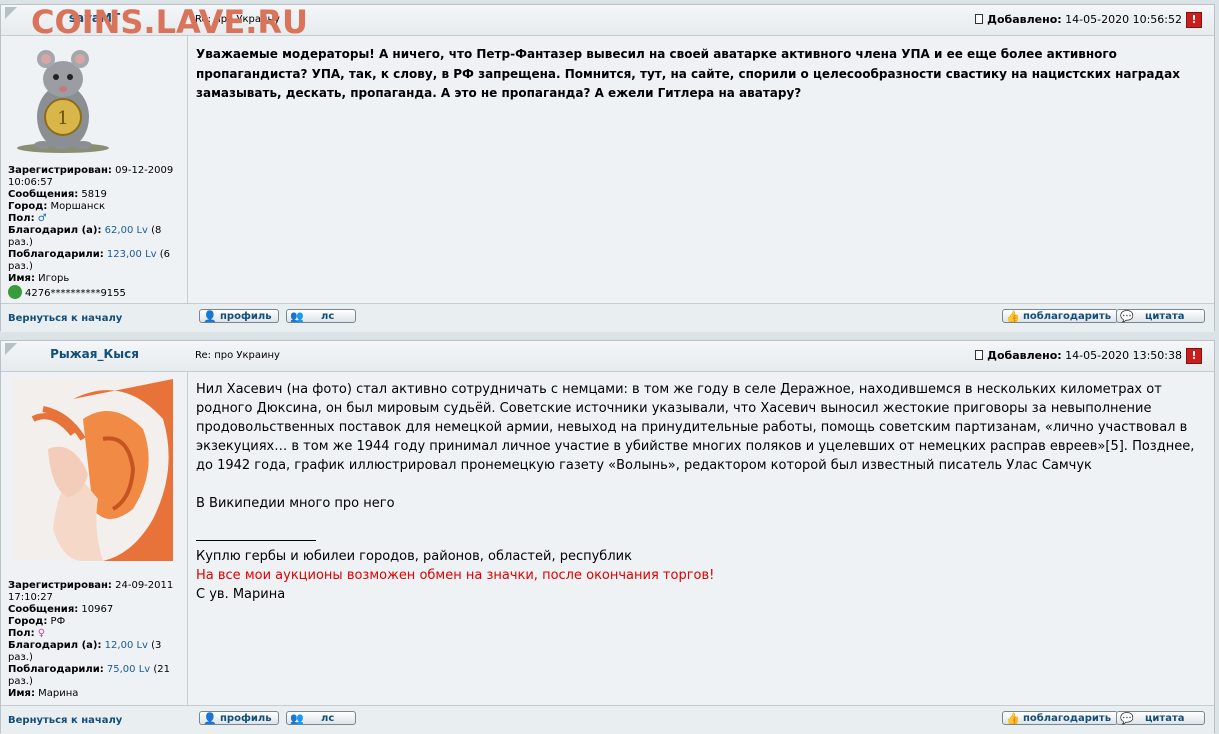 This screenshot has height=734, width=1219. What do you see at coordinates (1078, 355) in the screenshot?
I see `post-date: Добавлено: 14-05-2020 13:50:38` at bounding box center [1078, 355].